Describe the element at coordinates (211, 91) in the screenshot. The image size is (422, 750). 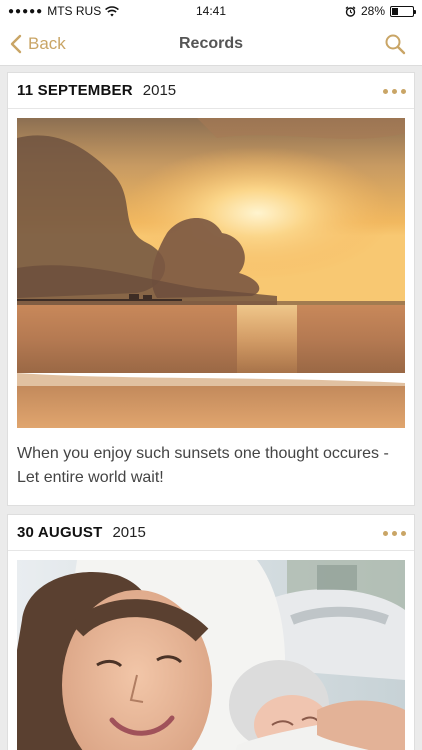
I see `record-header: 11 SEPTEMBER 2015` at that location.